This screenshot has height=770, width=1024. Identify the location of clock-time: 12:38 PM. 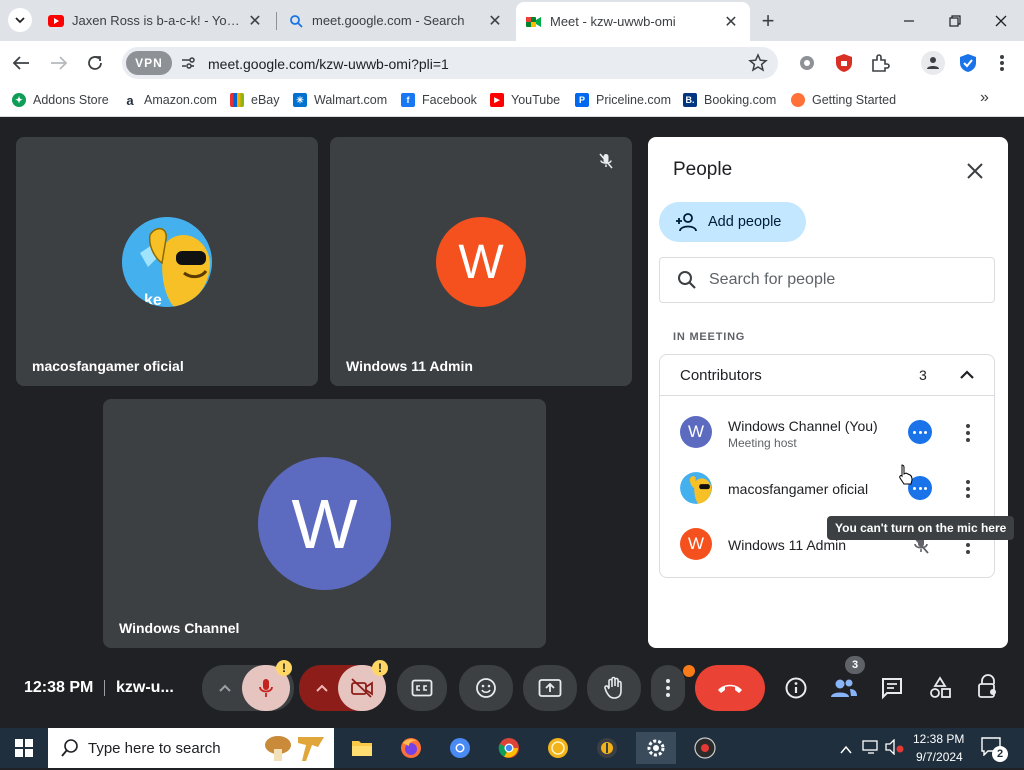
(938, 739).